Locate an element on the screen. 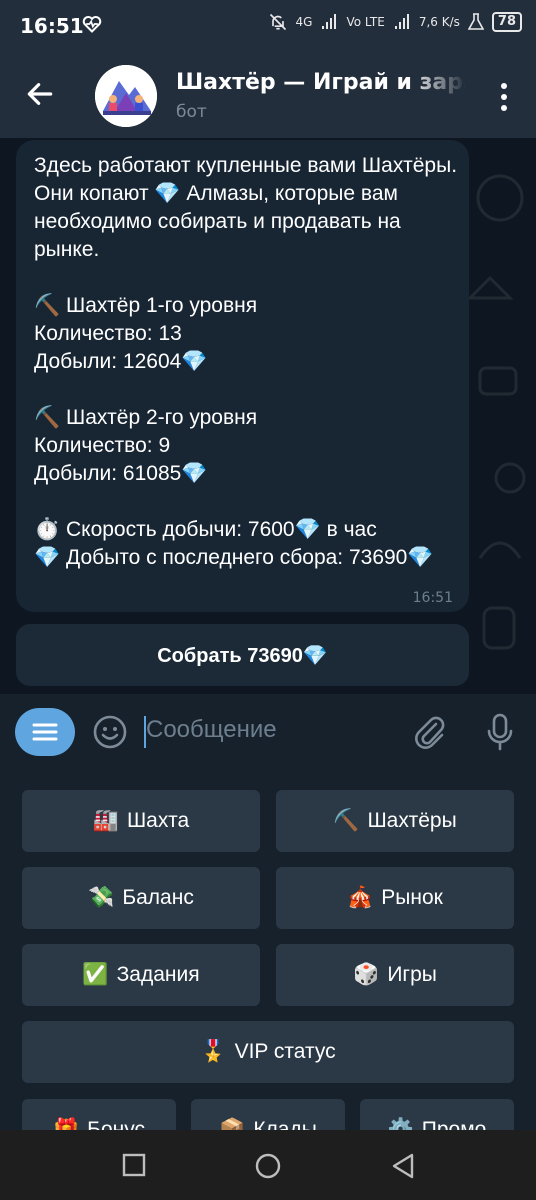 Image resolution: width=536 pixels, height=1200 pixels. medal-icon: 🎖️ is located at coordinates (213, 1051).